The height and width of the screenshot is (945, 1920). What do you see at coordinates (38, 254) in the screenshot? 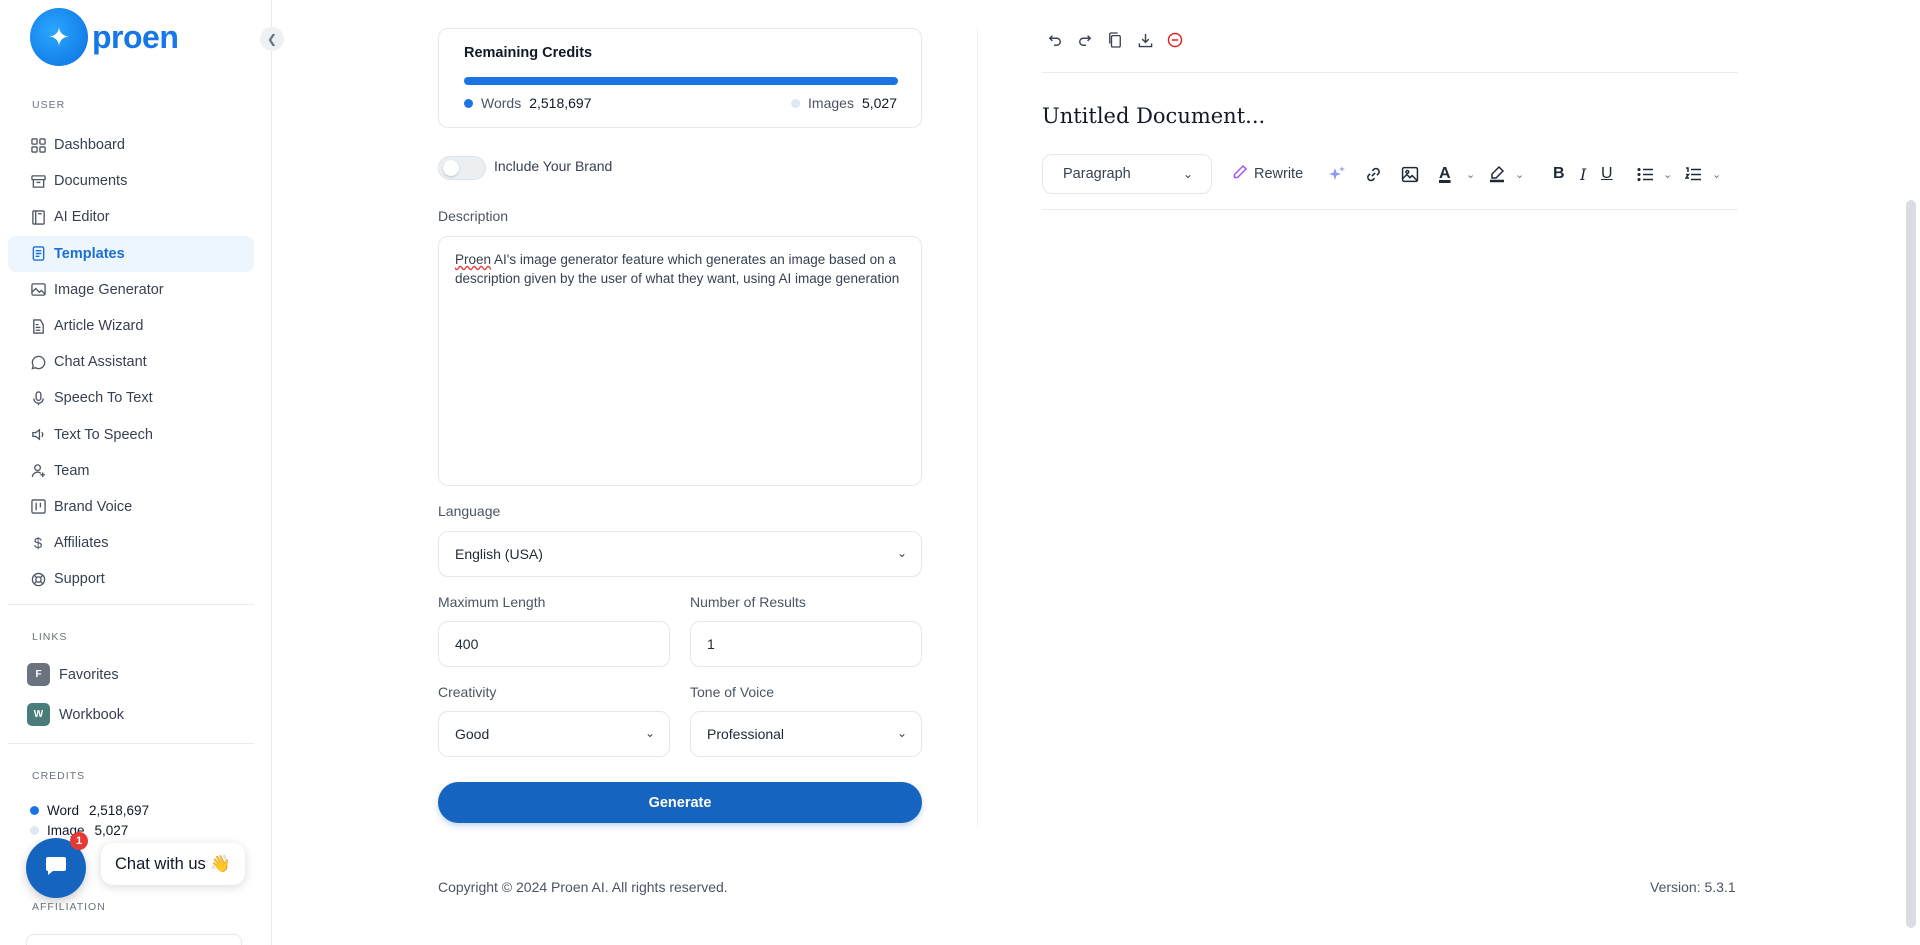
I see `file-text-icon` at bounding box center [38, 254].